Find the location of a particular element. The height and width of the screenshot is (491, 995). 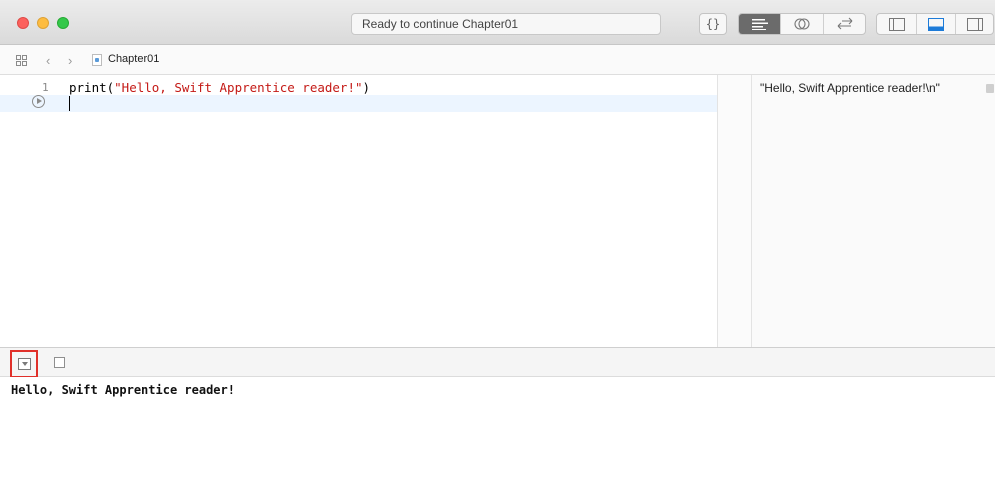

standard-editor-button is located at coordinates (760, 24).